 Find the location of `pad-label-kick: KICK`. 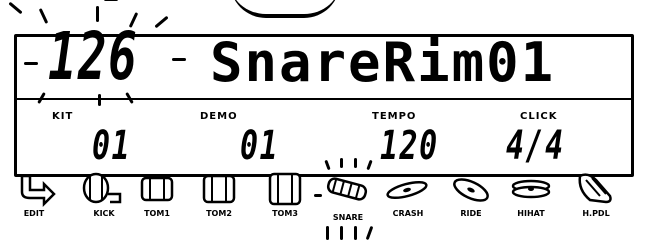

pad-label-kick: KICK is located at coordinates (104, 213).